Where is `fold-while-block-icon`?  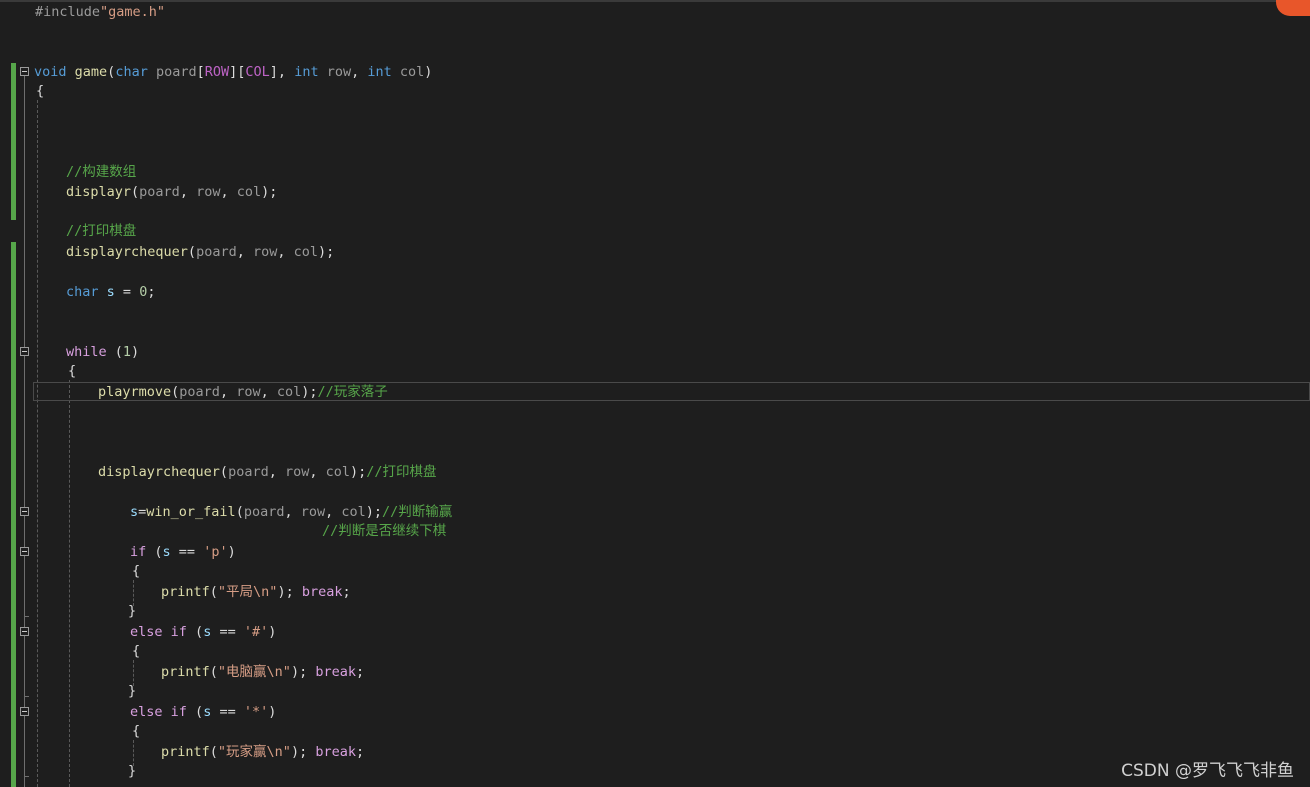
fold-while-block-icon is located at coordinates (24, 351).